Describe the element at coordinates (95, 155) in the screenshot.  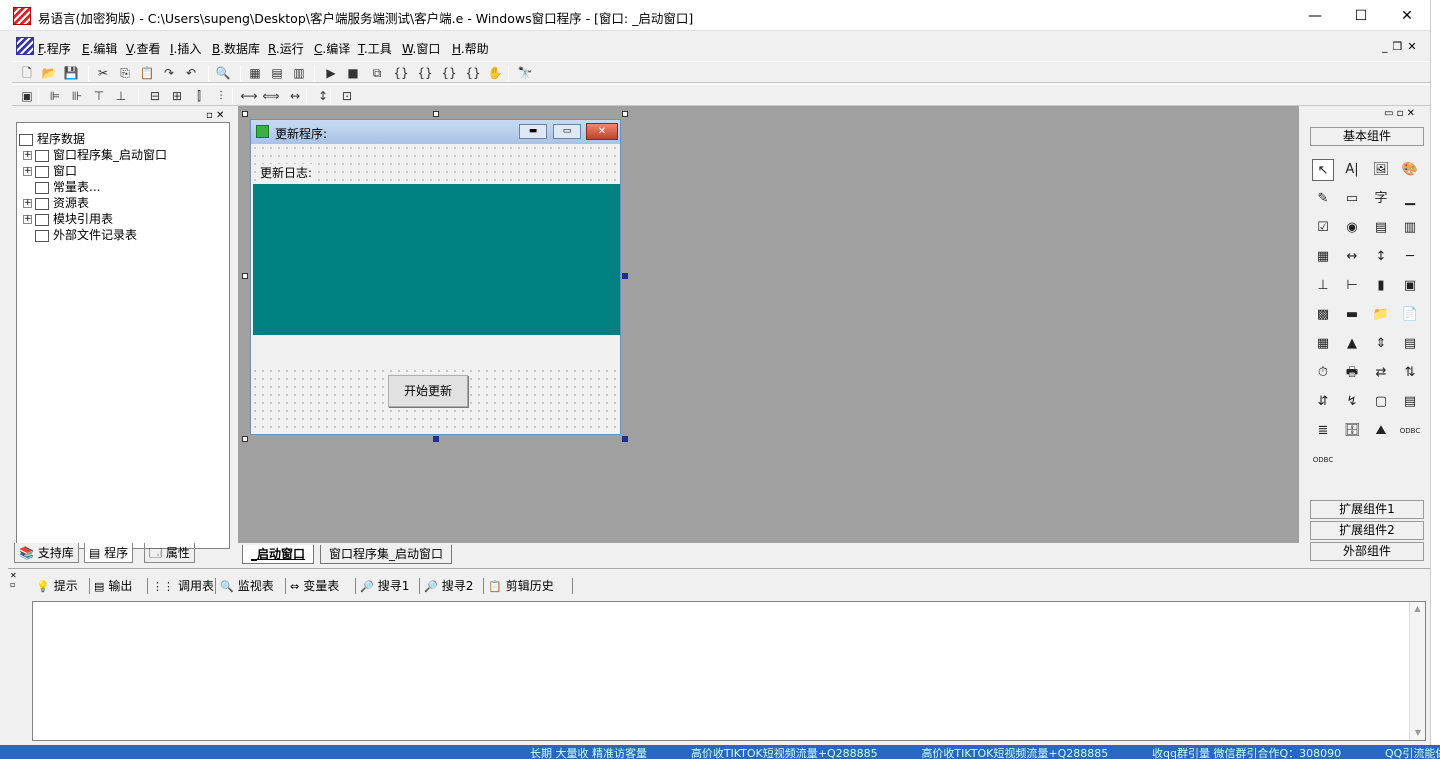
I see `tree-item: + 窗口程序集_启动窗口` at that location.